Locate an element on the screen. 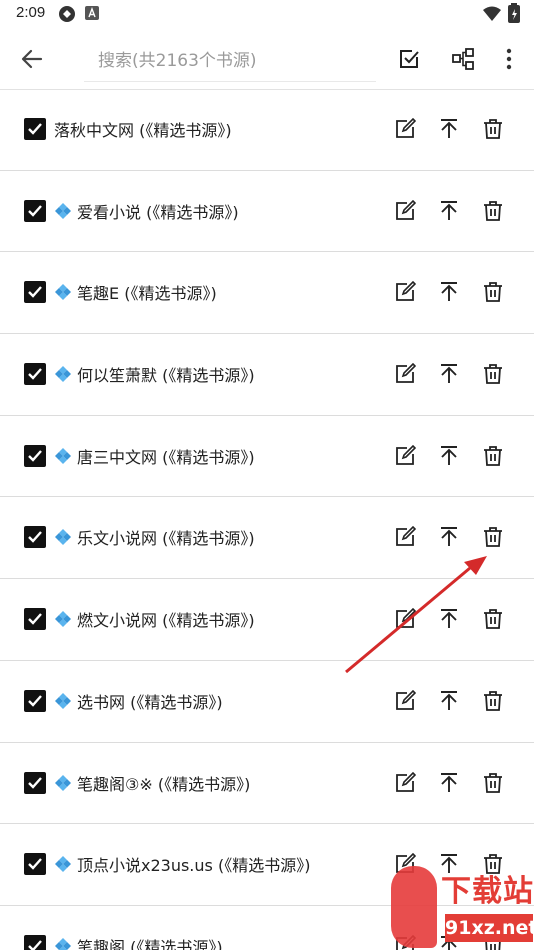 The width and height of the screenshot is (534, 950). source-row: 笔趣阁③※ (《精选书源》) is located at coordinates (267, 784).